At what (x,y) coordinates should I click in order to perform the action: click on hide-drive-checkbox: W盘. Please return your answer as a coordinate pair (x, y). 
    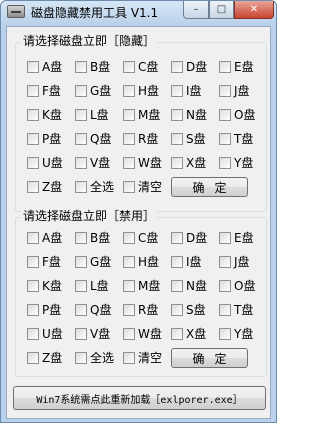
    Looking at the image, I should click on (142, 163).